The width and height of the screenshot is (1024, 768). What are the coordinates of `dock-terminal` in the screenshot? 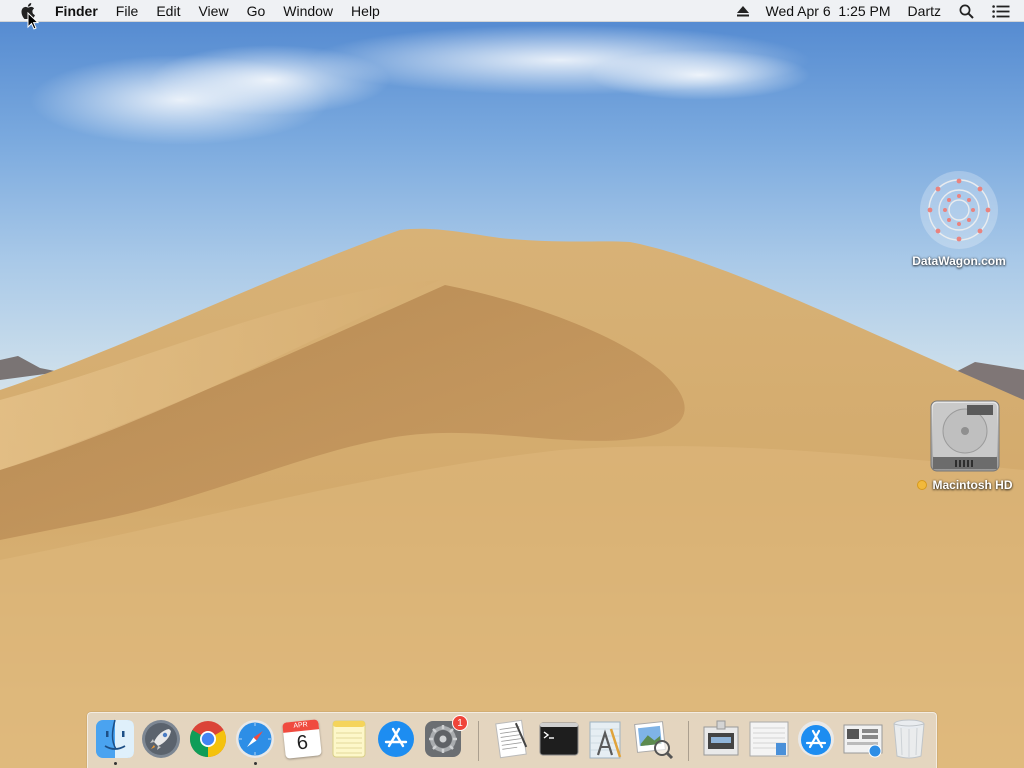 It's located at (559, 739).